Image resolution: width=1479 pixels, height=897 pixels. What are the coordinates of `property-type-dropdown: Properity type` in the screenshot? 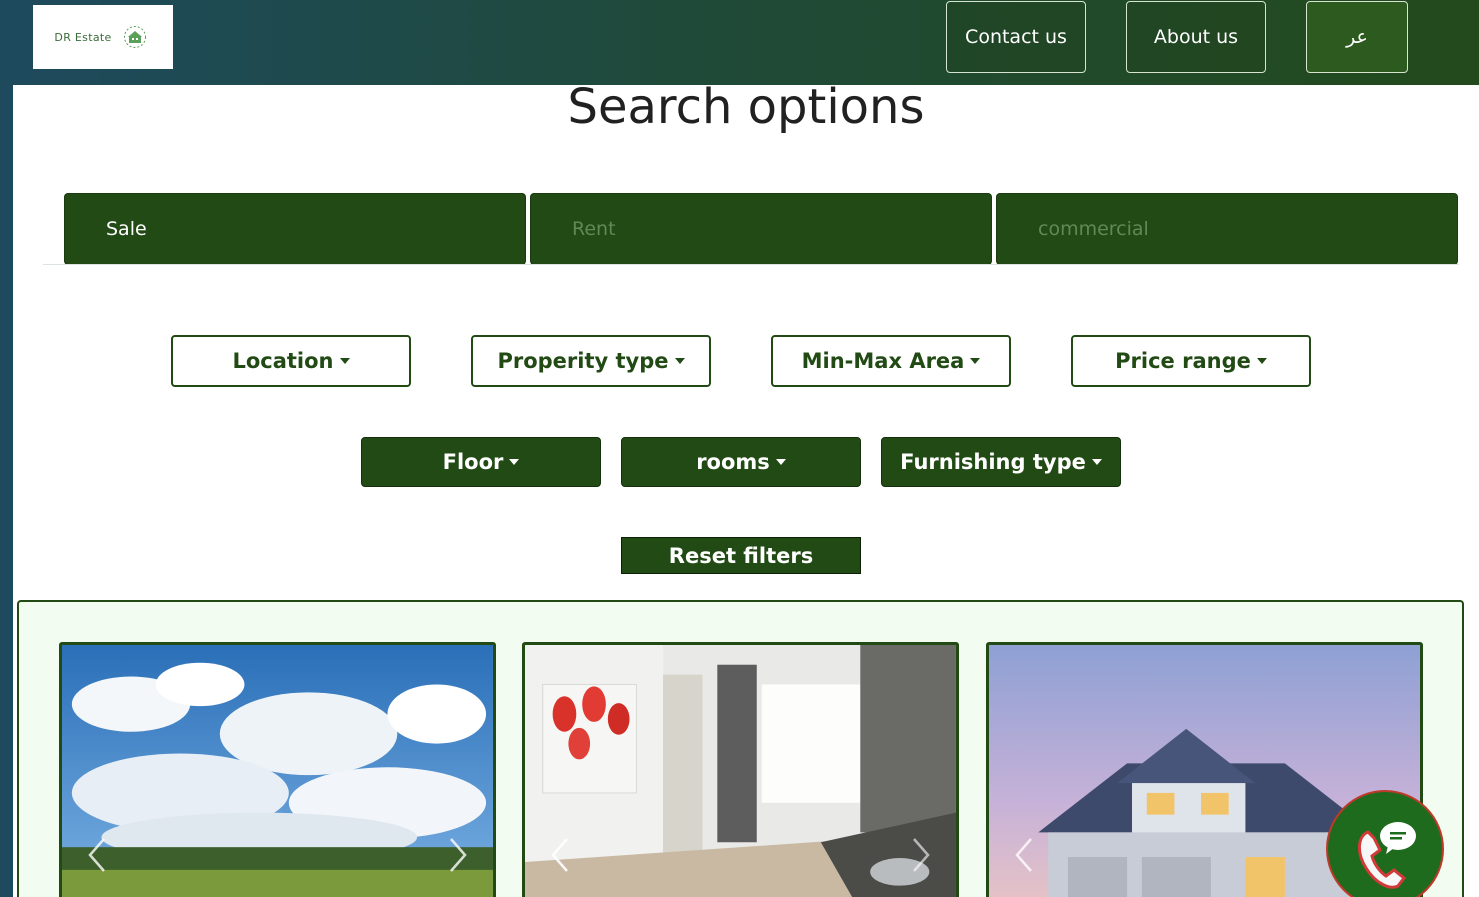 It's located at (591, 361).